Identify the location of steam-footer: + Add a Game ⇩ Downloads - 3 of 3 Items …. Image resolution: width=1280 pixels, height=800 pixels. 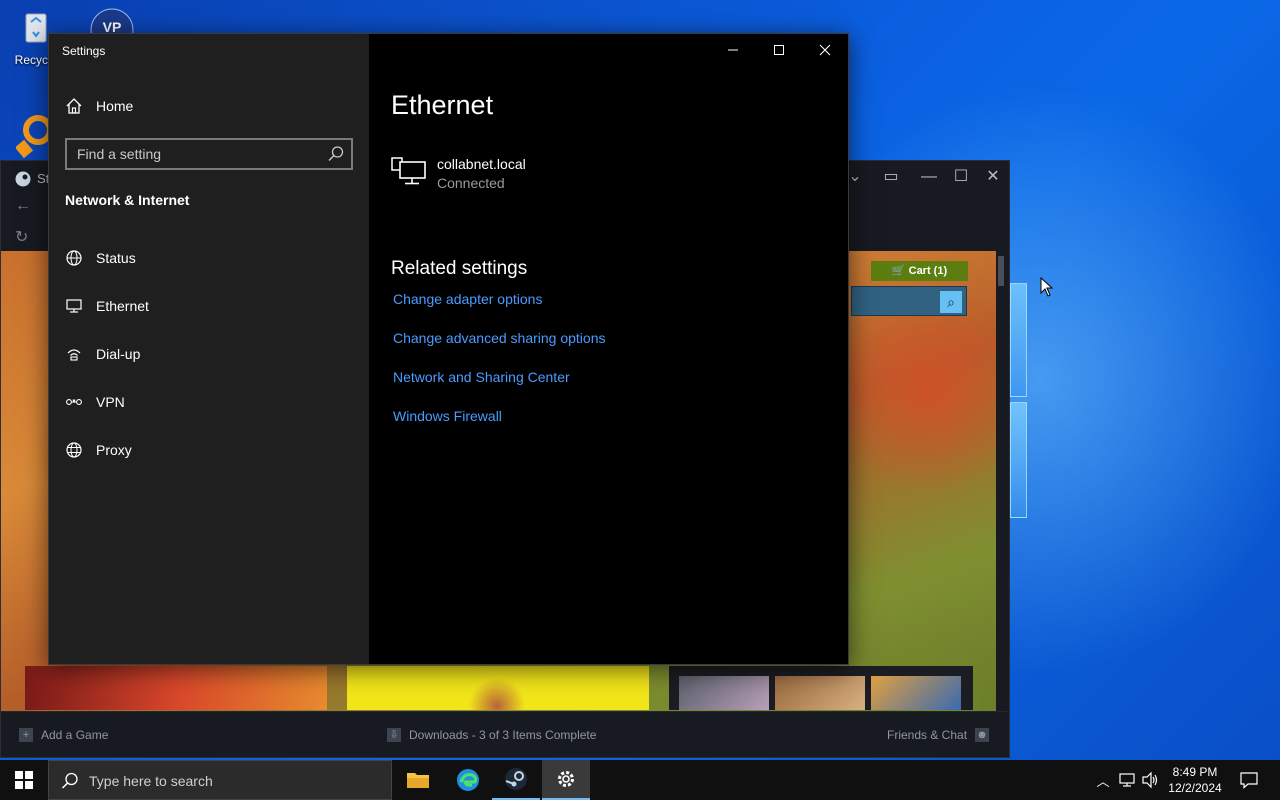
(505, 734).